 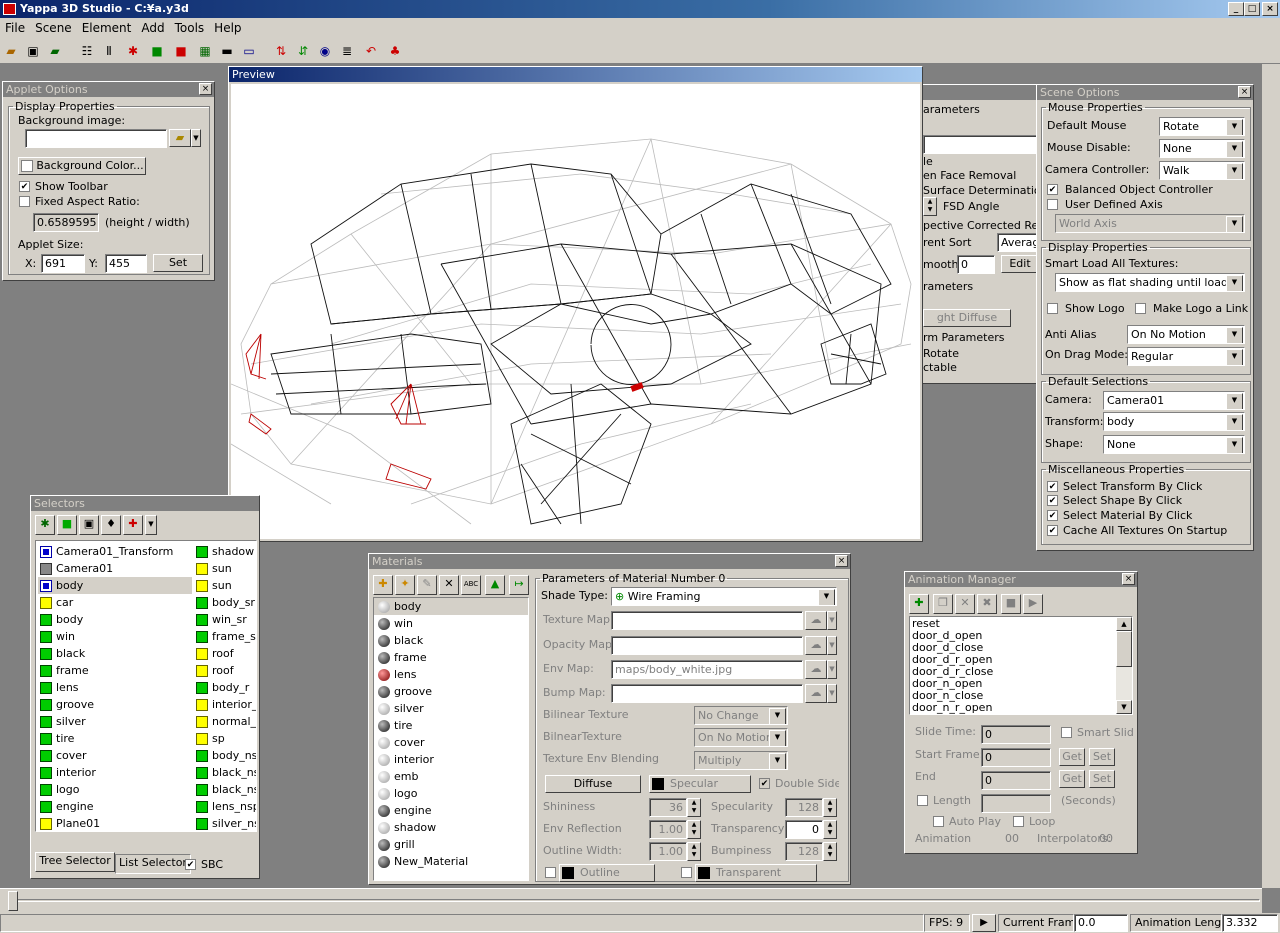 What do you see at coordinates (938, 821) in the screenshot?
I see `auto-play-checkbox` at bounding box center [938, 821].